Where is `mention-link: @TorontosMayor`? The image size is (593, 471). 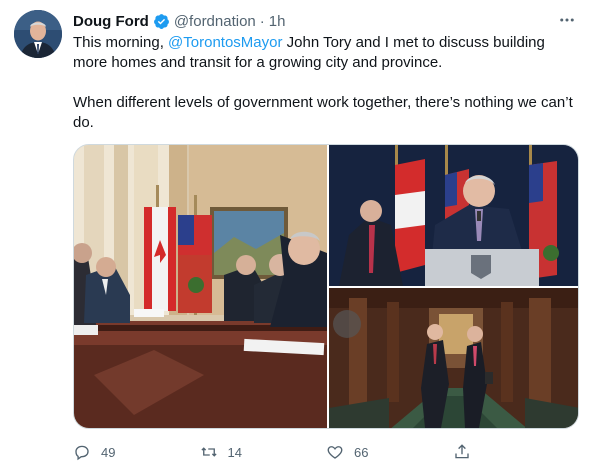 mention-link: @TorontosMayor is located at coordinates (225, 42).